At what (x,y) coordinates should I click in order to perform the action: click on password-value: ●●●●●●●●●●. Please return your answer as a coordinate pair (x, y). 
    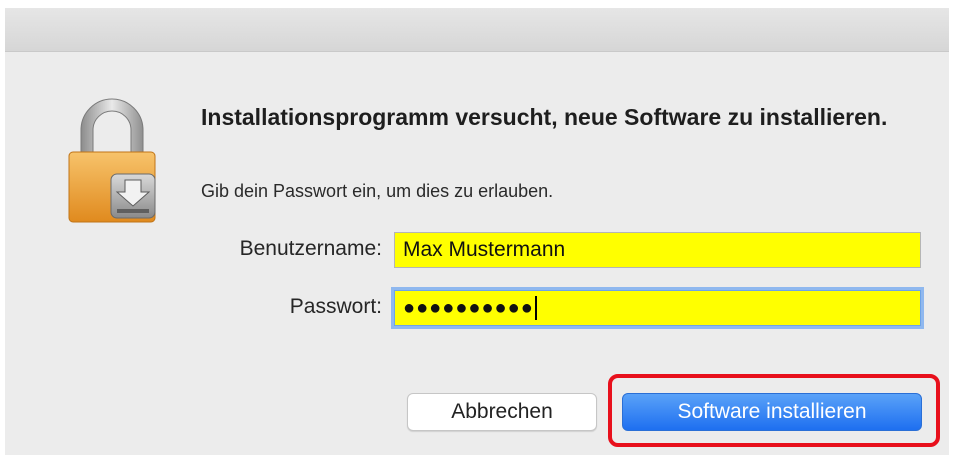
    Looking at the image, I should click on (468, 308).